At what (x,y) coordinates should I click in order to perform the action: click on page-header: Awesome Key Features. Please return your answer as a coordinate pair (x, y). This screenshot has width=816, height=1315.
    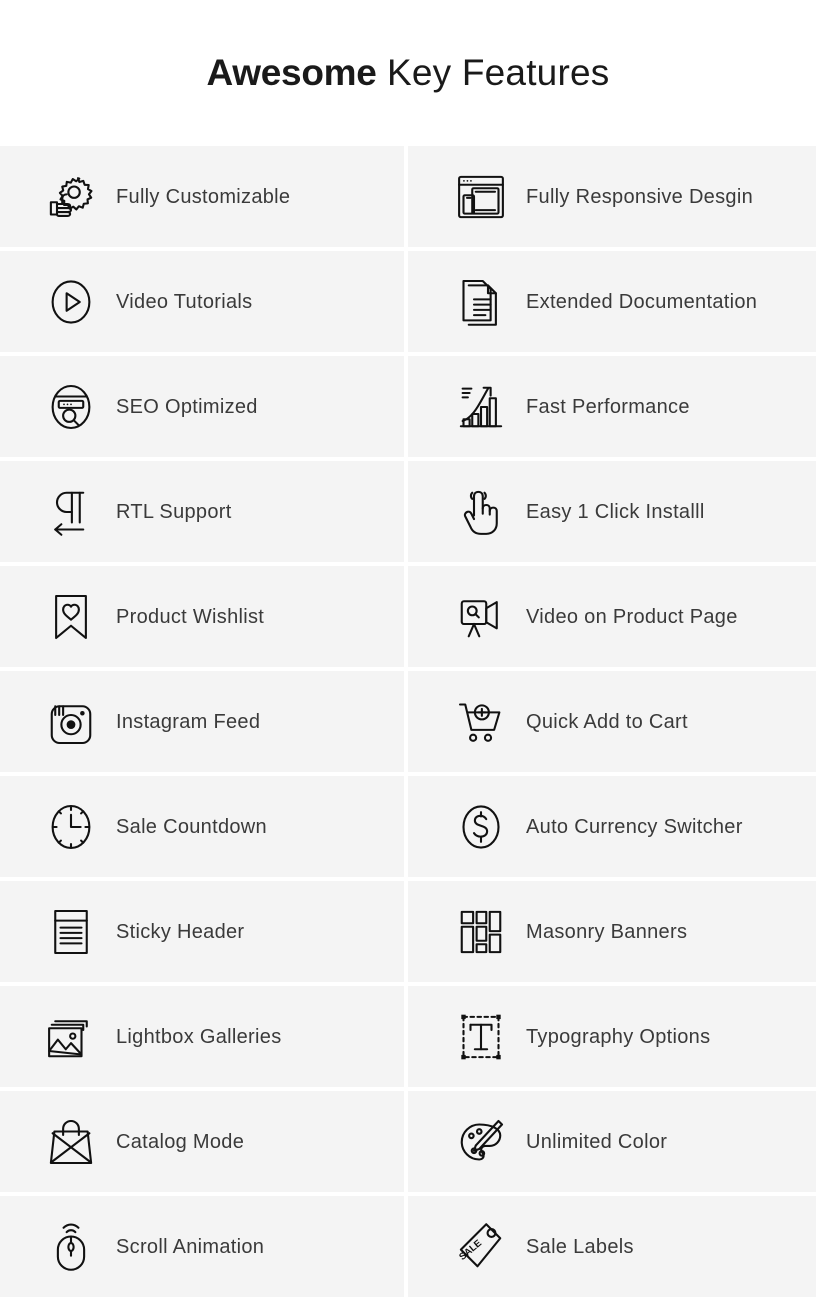
    Looking at the image, I should click on (408, 73).